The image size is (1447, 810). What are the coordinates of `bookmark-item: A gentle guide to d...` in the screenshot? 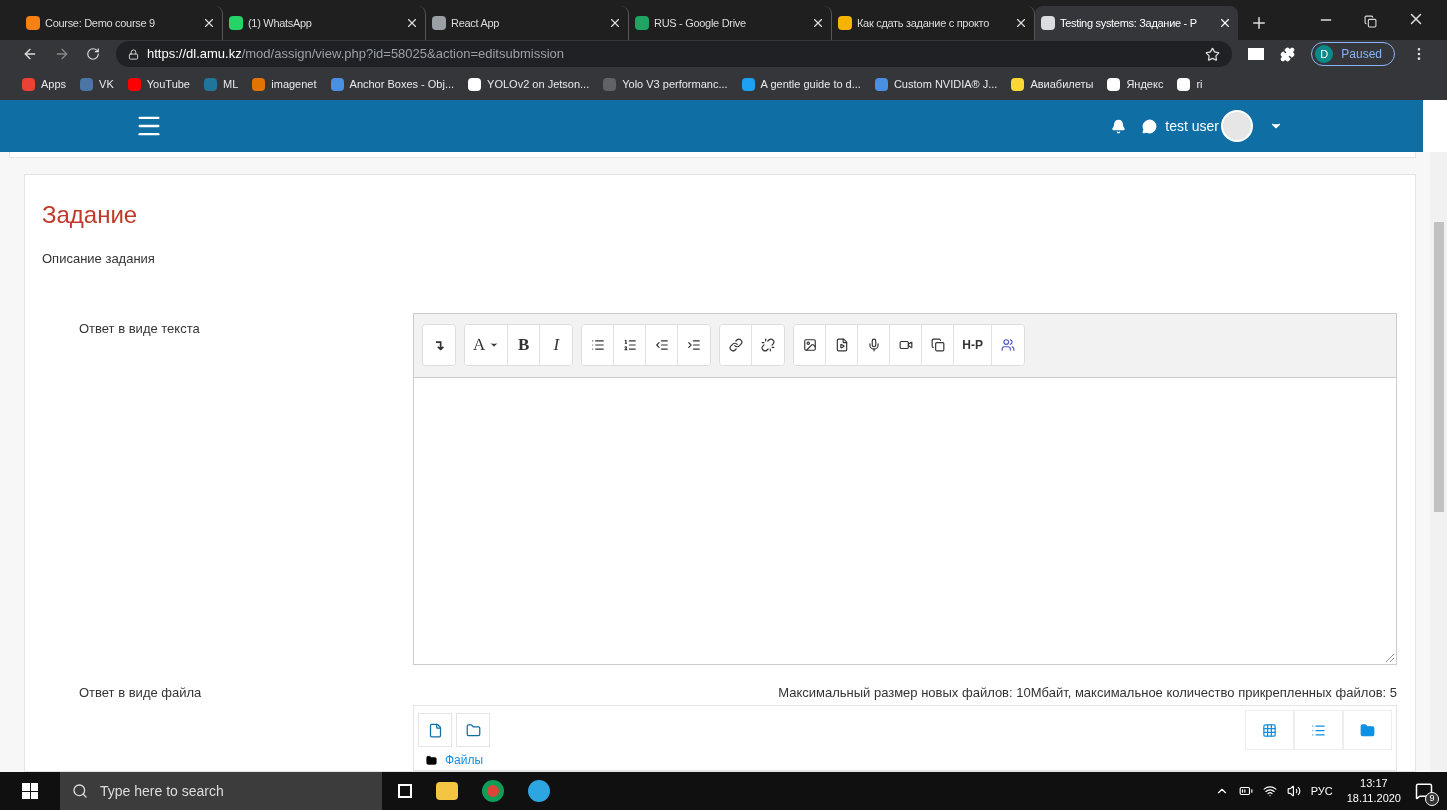 It's located at (801, 84).